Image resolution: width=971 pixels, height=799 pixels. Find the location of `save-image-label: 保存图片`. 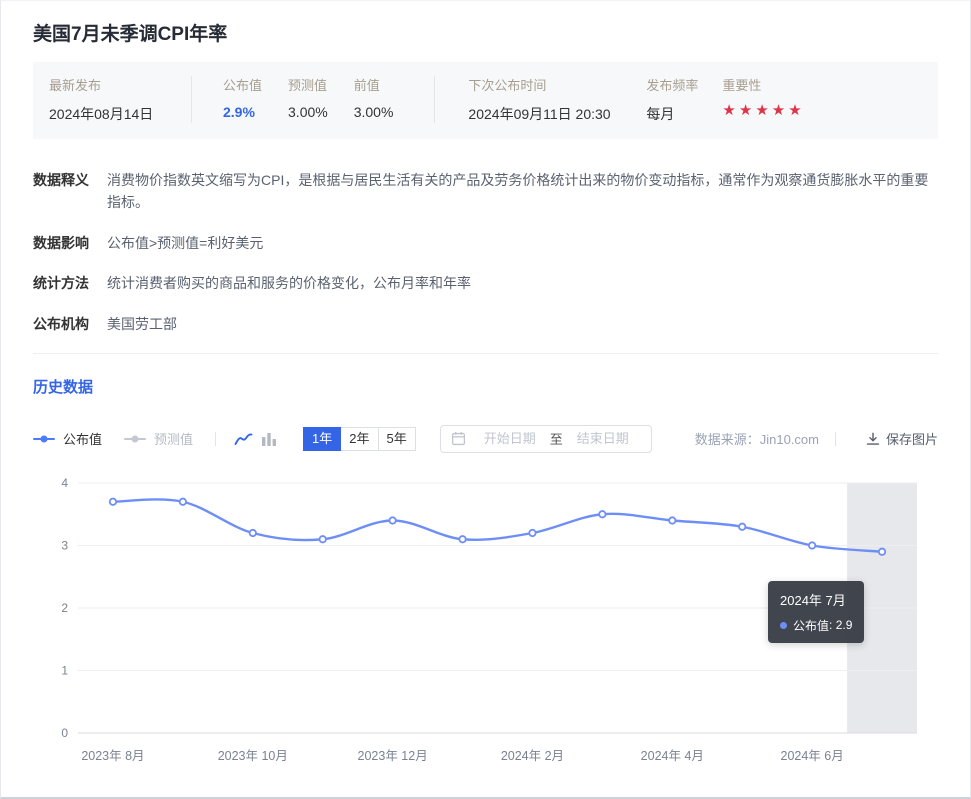

save-image-label: 保存图片 is located at coordinates (911, 440).